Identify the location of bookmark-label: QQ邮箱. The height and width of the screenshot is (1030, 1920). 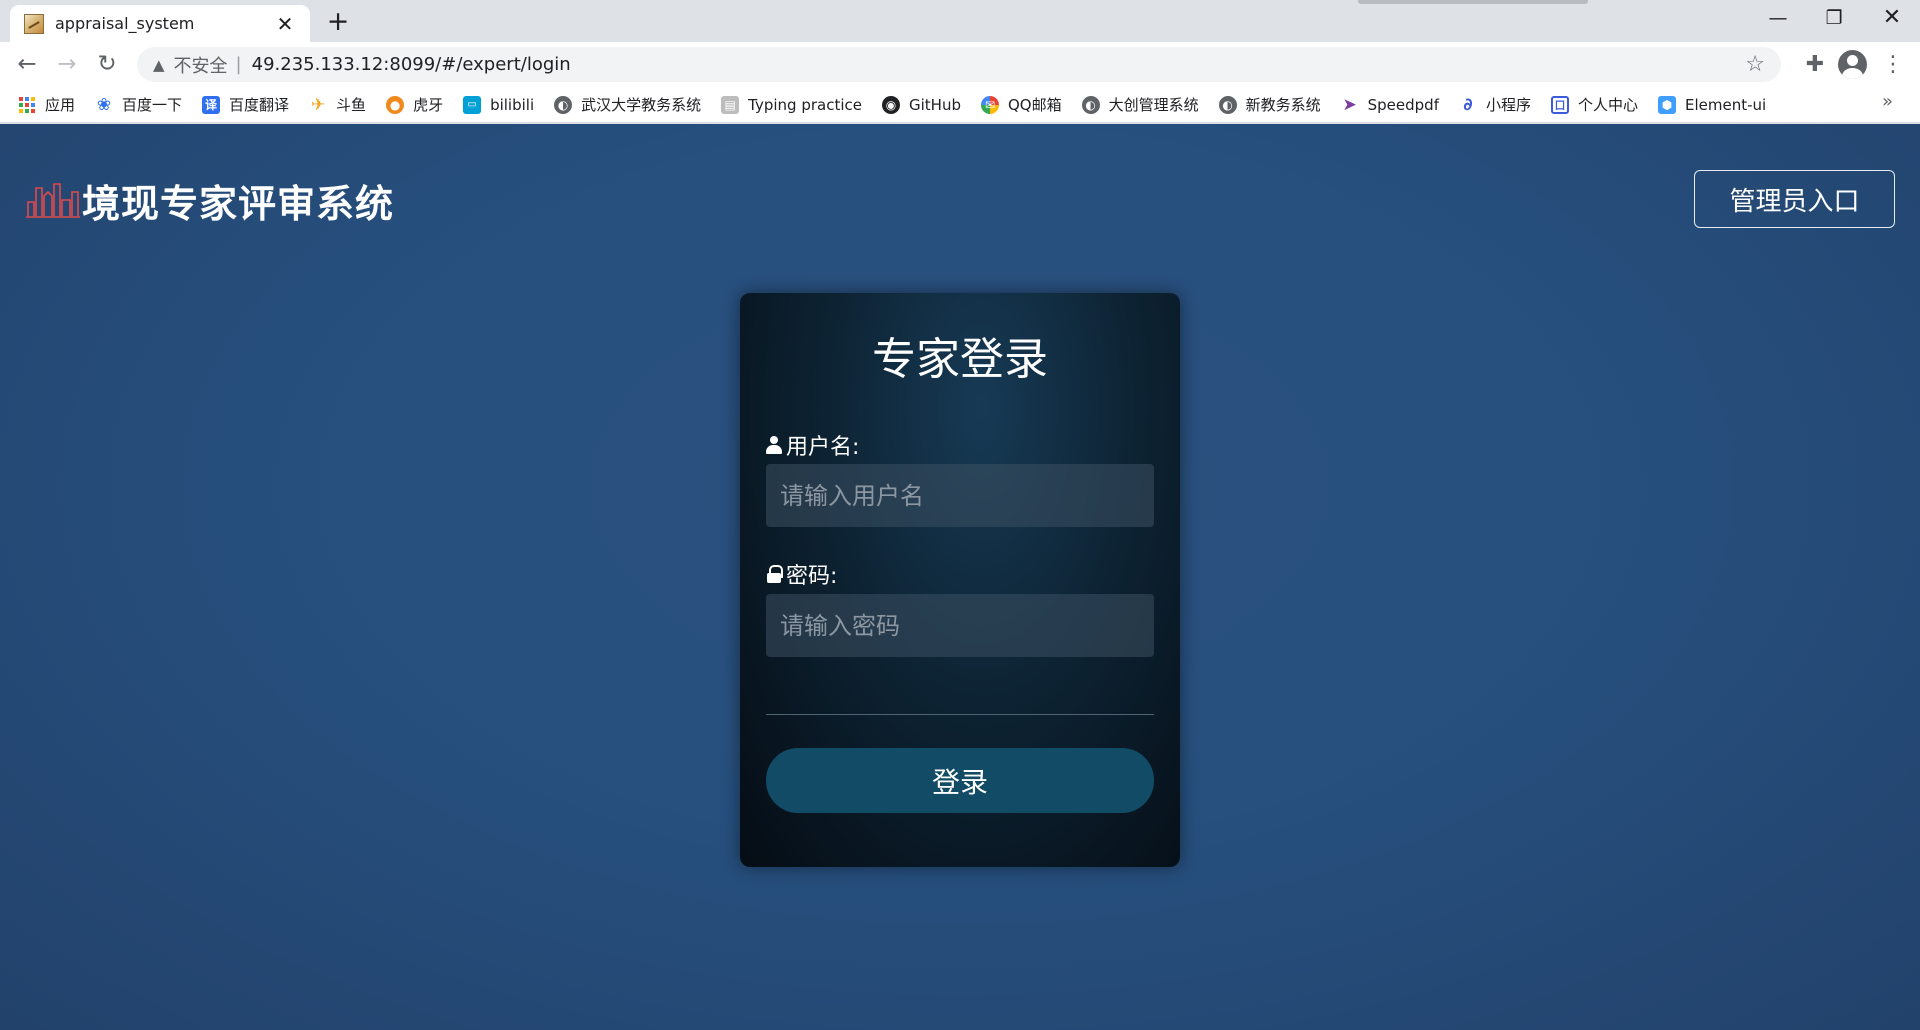
(1034, 105).